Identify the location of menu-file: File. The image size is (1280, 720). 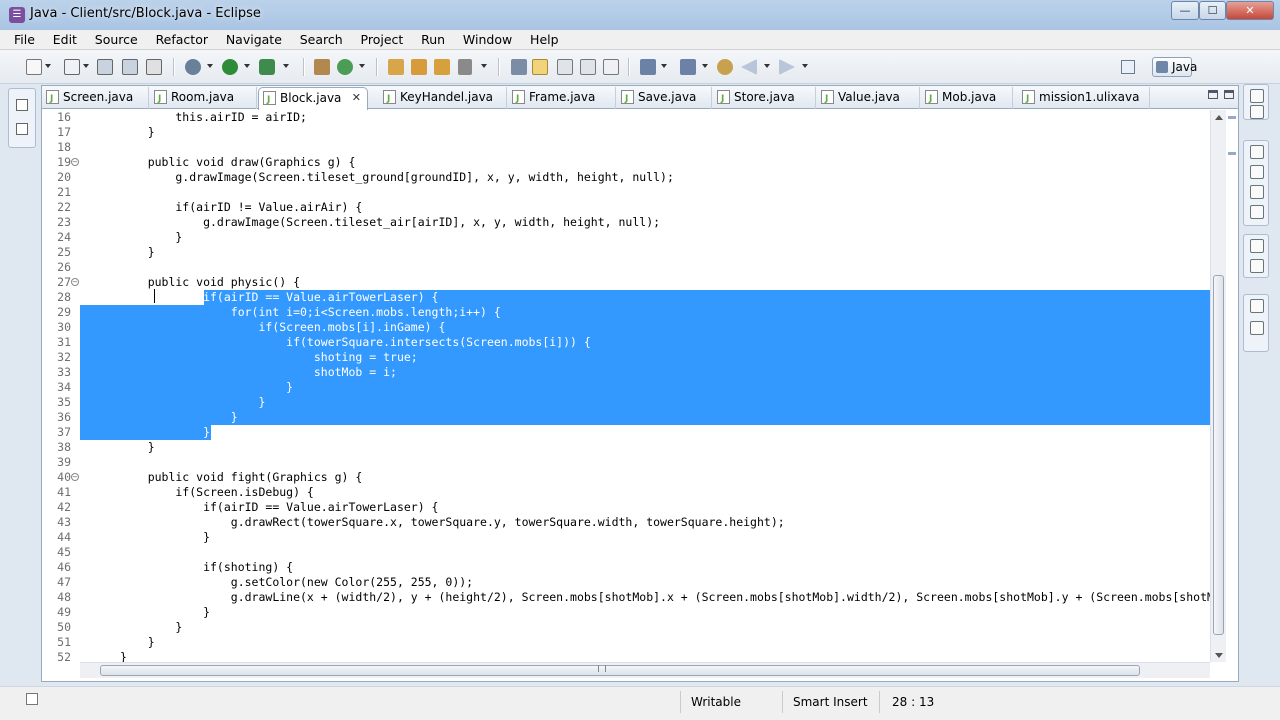
(24, 38).